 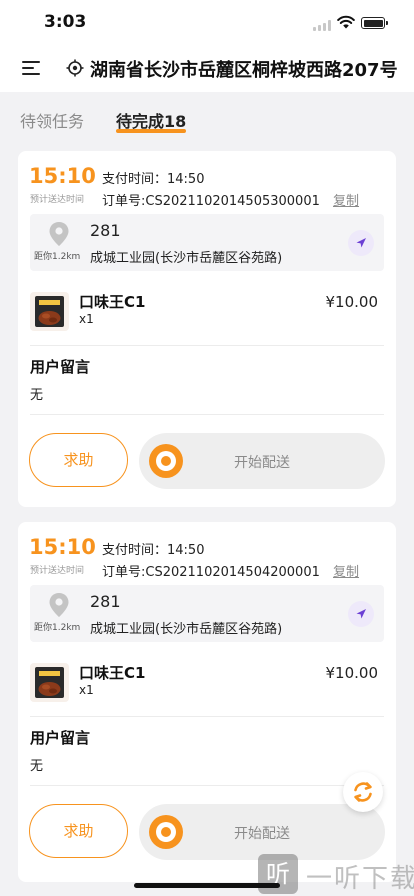 I want to click on start-delivery-slider: 开始配送, so click(x=262, y=461).